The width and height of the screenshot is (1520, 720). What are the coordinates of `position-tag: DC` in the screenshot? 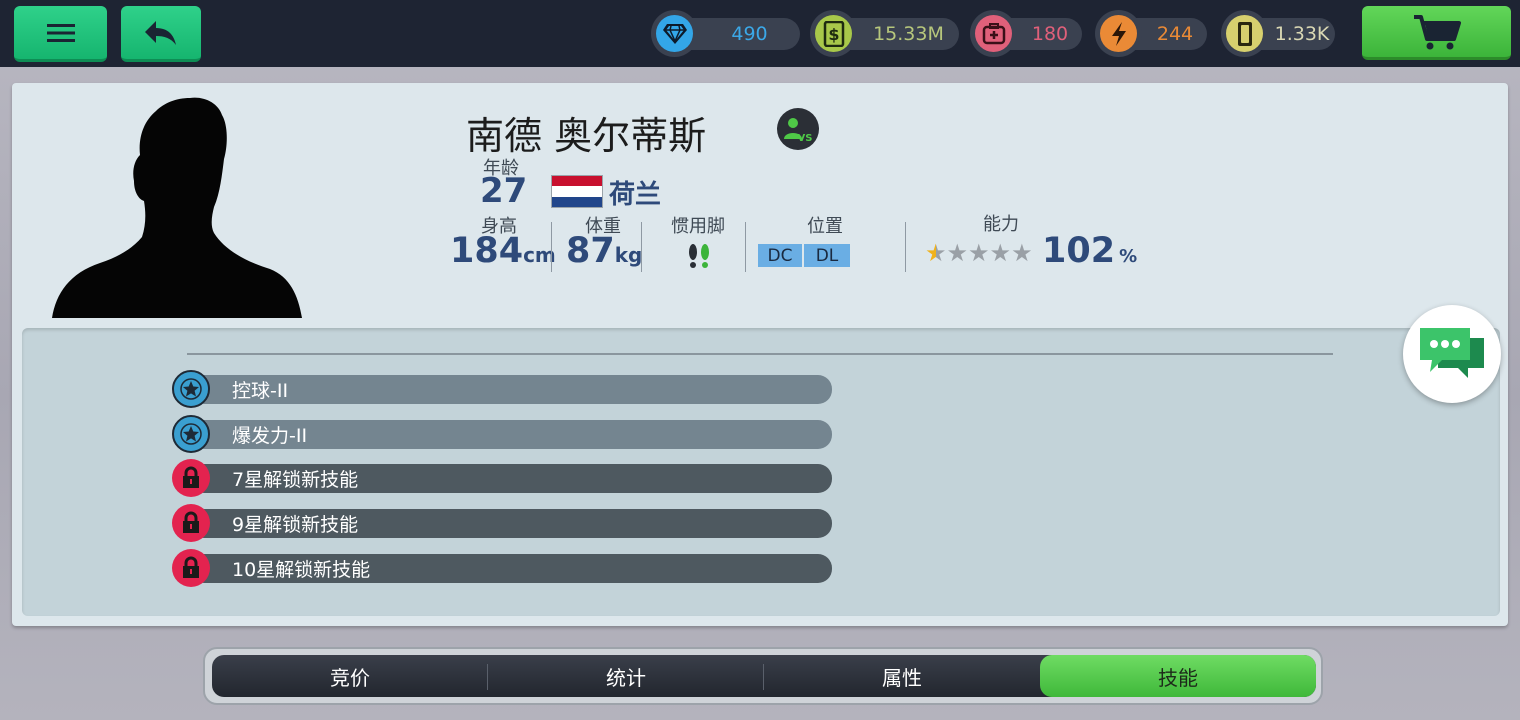 It's located at (780, 255).